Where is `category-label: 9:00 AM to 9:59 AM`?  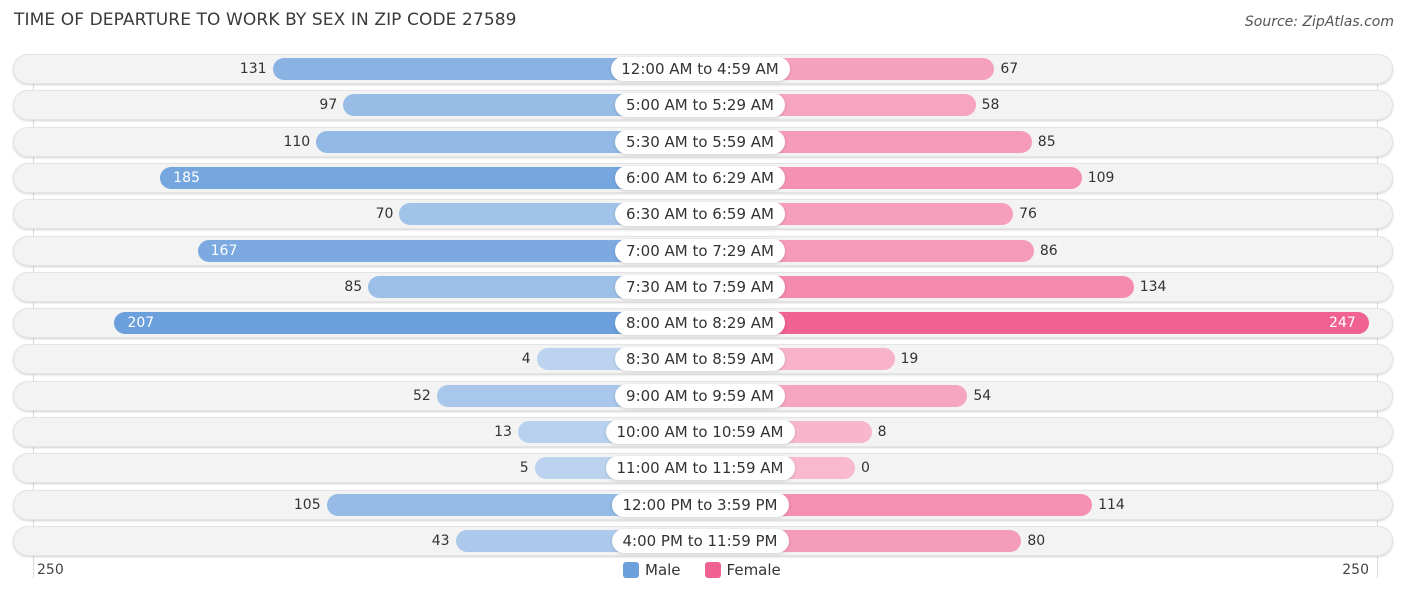
category-label: 9:00 AM to 9:59 AM is located at coordinates (700, 395).